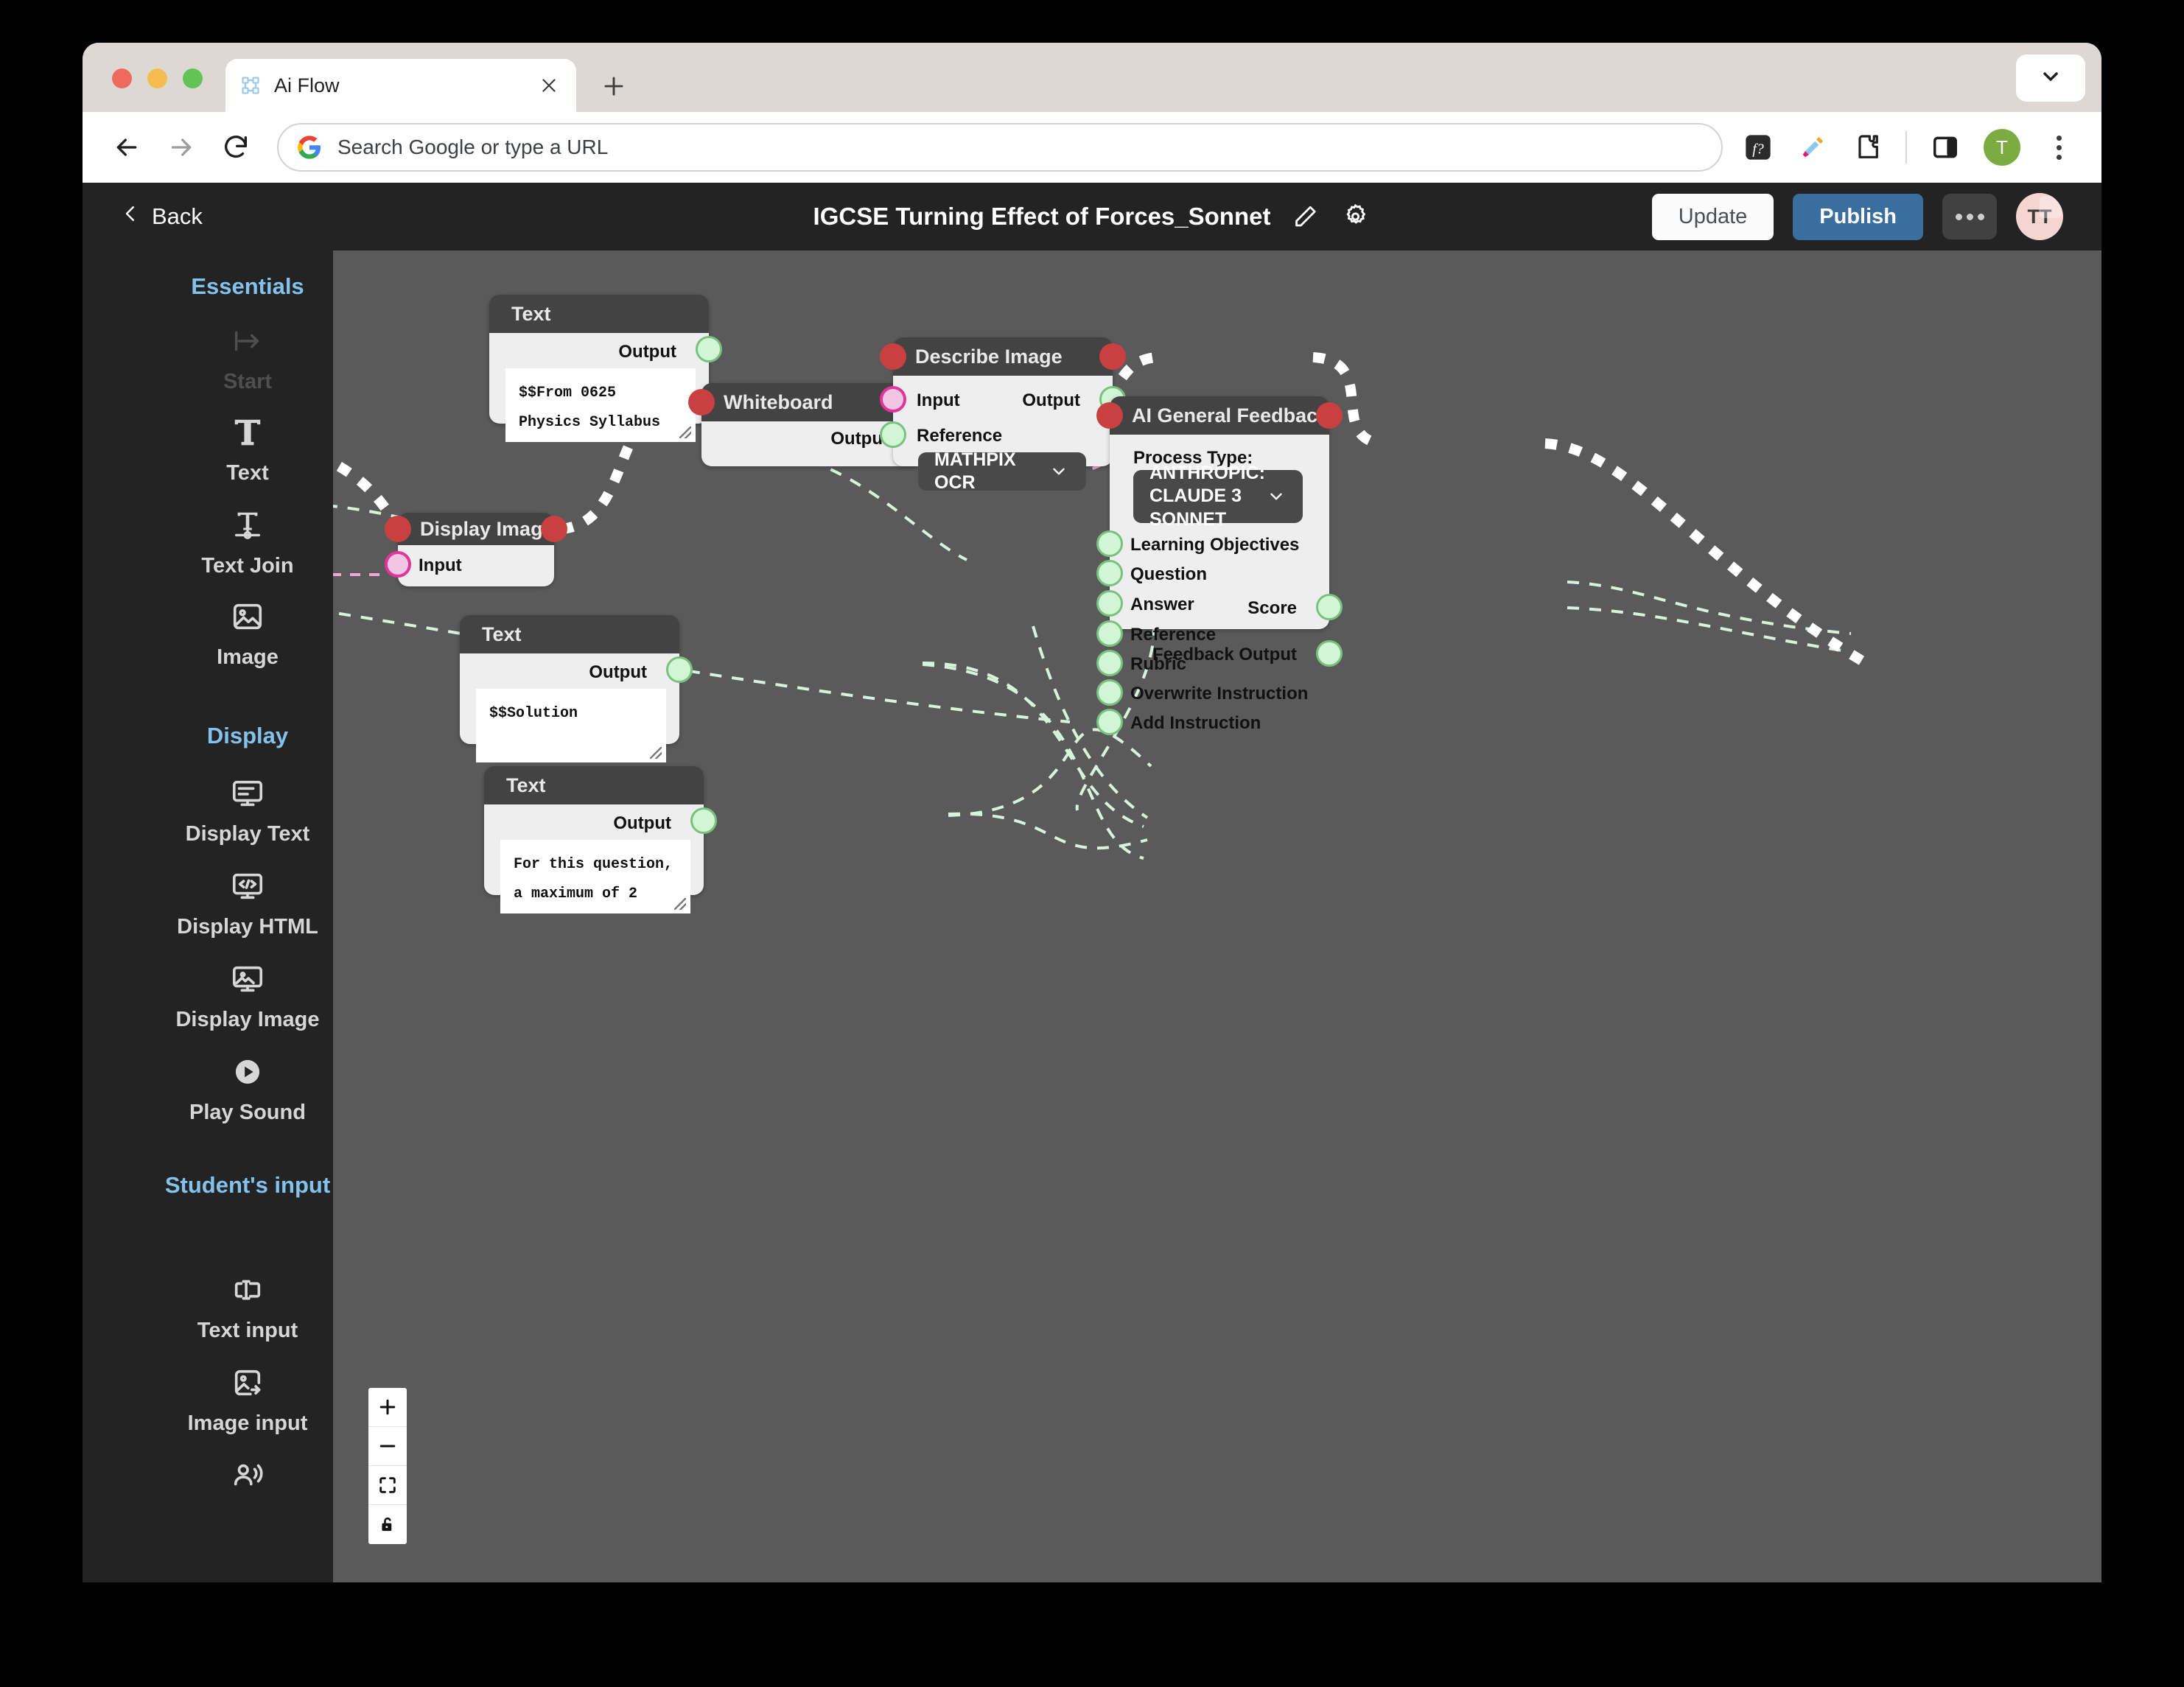  Describe the element at coordinates (161, 217) in the screenshot. I see `back-button: Back` at that location.